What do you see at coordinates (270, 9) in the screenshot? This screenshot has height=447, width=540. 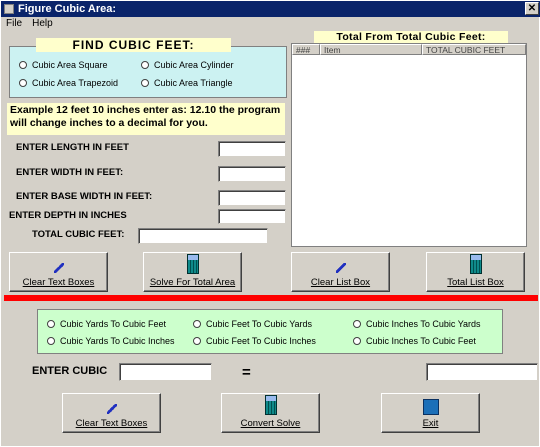 I see `title-bar: Figure Cubic Area: ✕` at bounding box center [270, 9].